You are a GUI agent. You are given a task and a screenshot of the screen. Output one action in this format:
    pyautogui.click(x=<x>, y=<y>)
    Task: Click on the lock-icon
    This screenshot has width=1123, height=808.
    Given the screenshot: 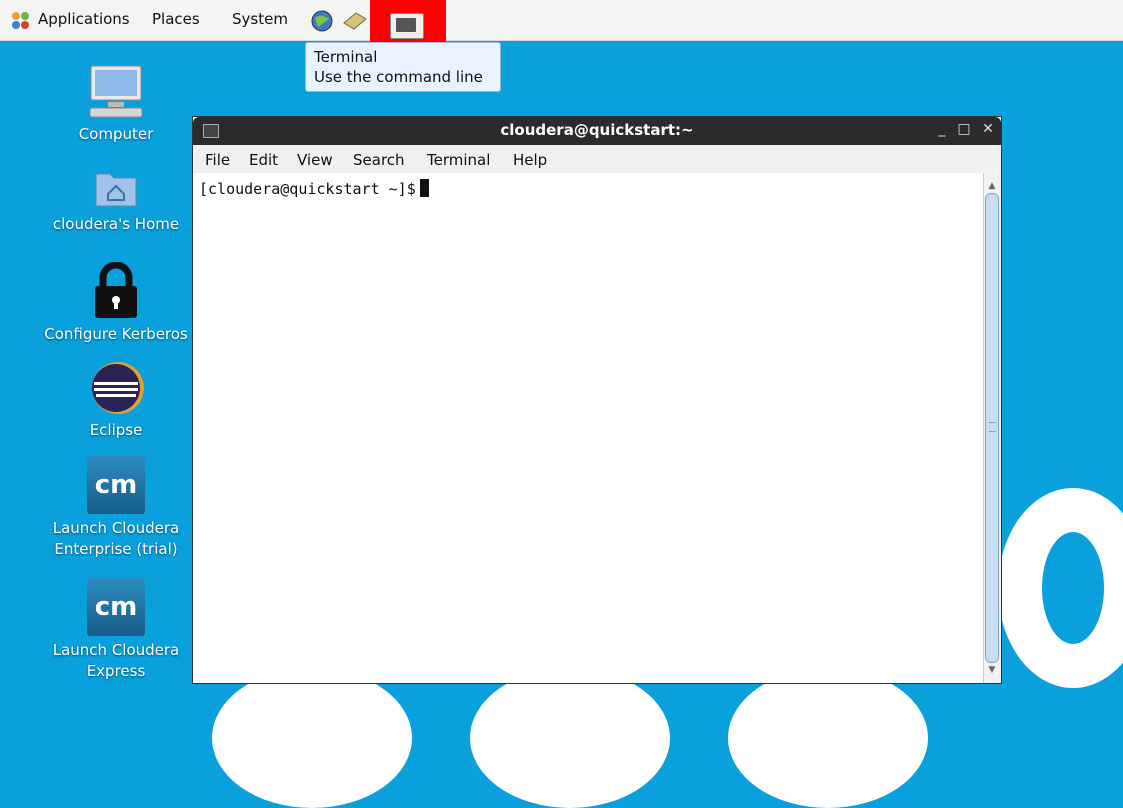 What is the action you would take?
    pyautogui.click(x=116, y=290)
    